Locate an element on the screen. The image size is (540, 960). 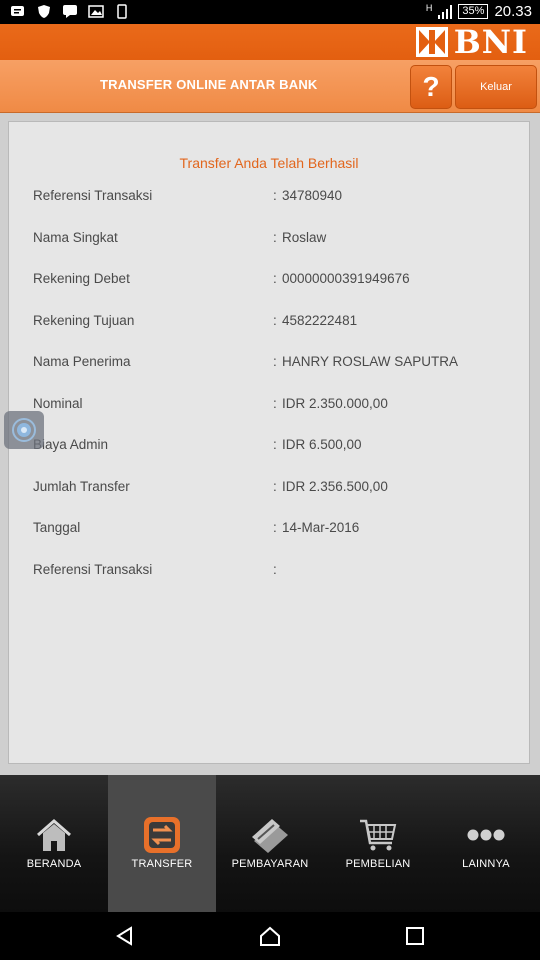
title-bar: TRANSFER ONLINE ANTAR BANK ? Keluar is located at coordinates (270, 86).